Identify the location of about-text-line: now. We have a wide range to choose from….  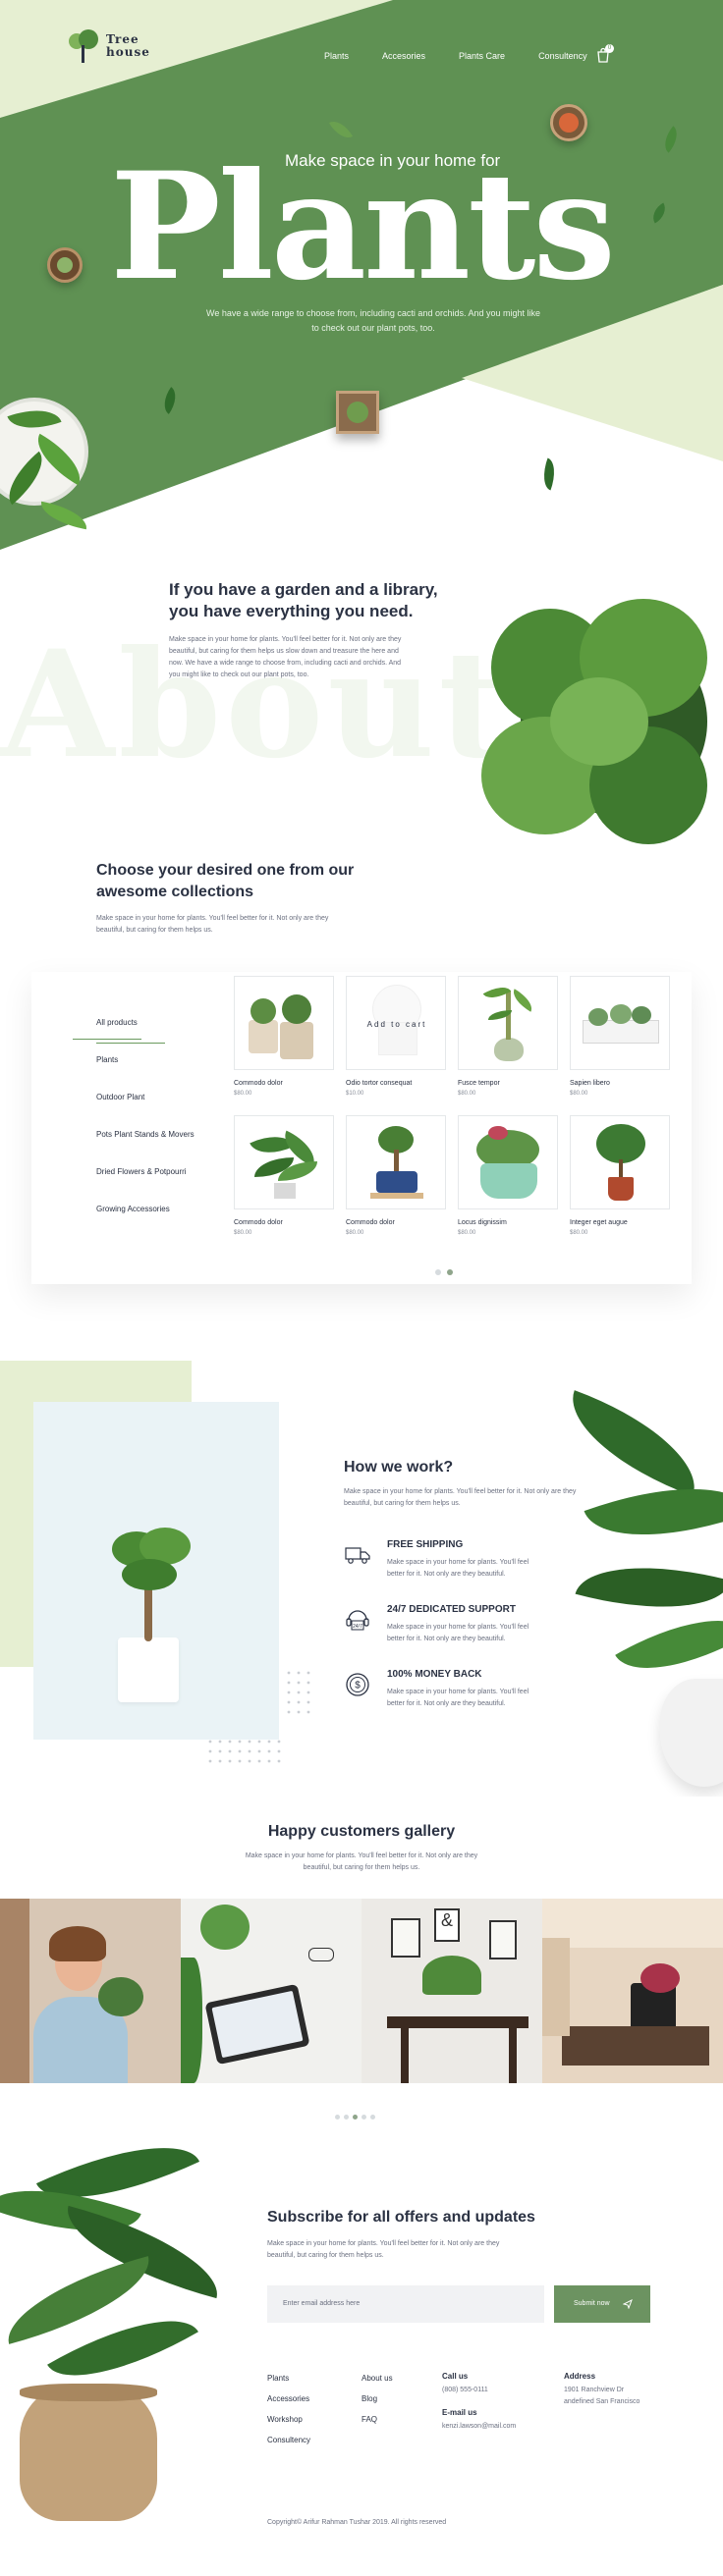
(285, 663).